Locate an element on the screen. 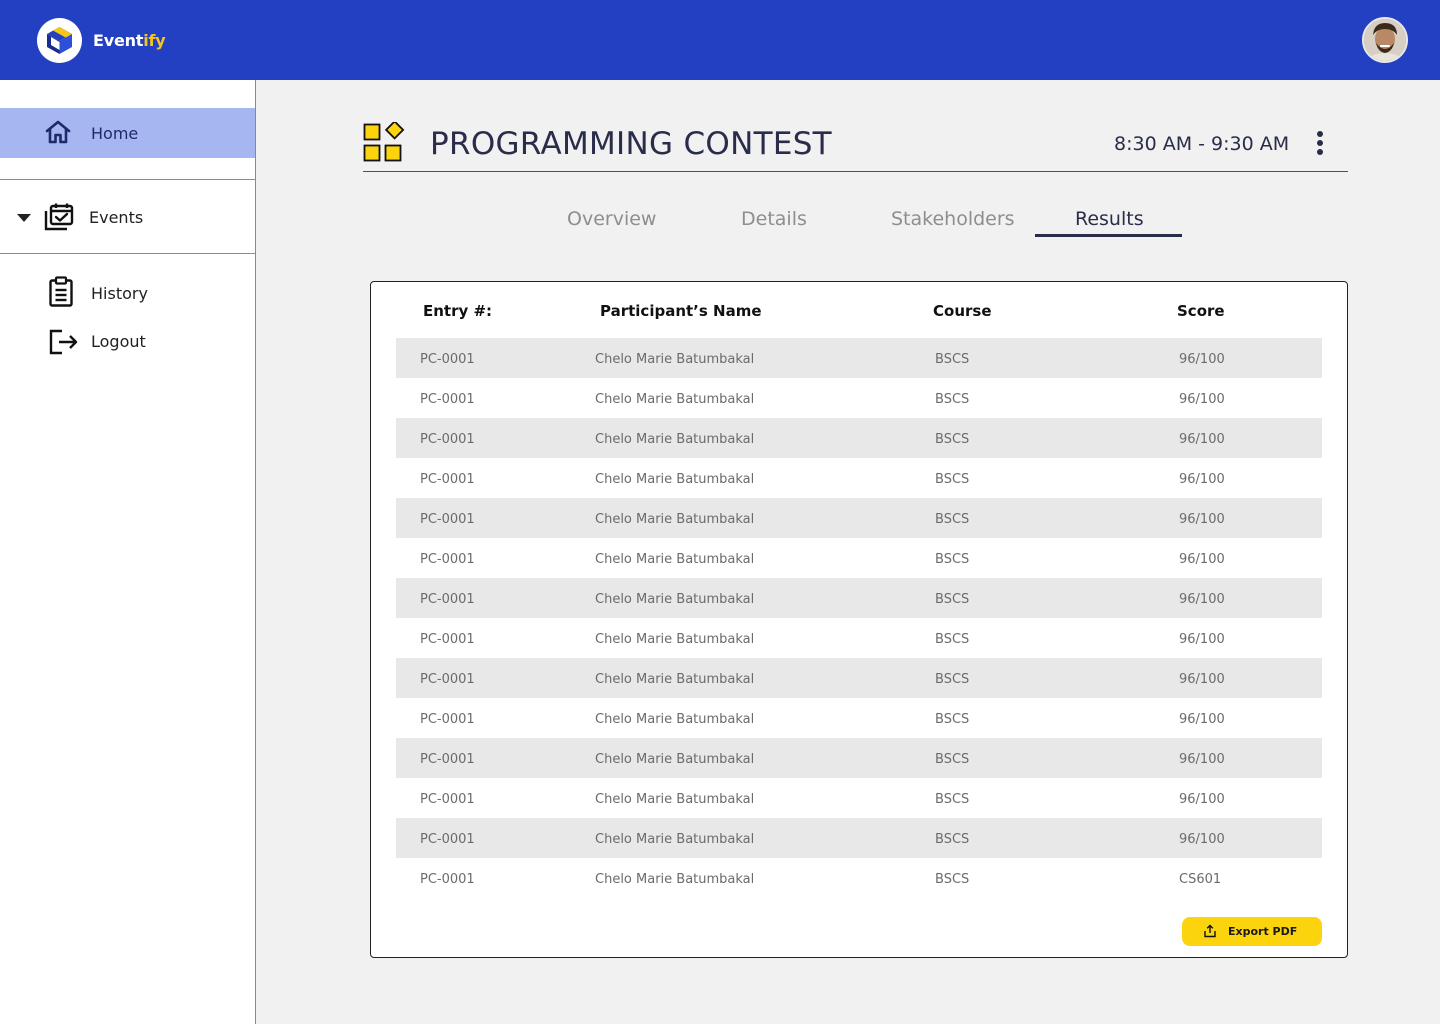 The height and width of the screenshot is (1024, 1440). event-time: 8:30 AM - 9:30 AM is located at coordinates (1202, 144).